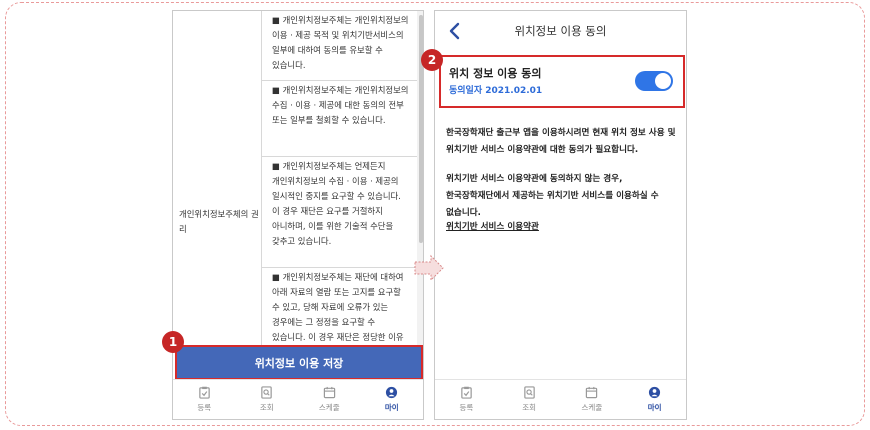  I want to click on scrollbar-thumb, so click(421, 129).